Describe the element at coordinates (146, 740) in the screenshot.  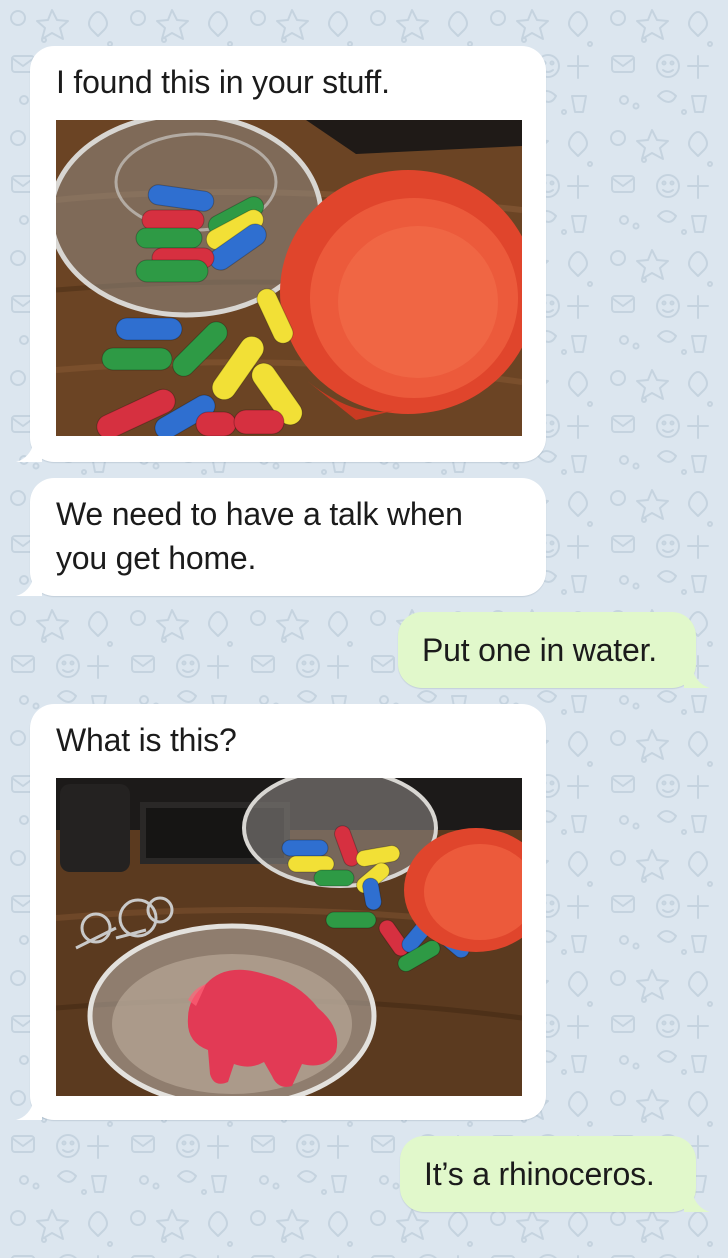
I see `message-text: What is this?` at that location.